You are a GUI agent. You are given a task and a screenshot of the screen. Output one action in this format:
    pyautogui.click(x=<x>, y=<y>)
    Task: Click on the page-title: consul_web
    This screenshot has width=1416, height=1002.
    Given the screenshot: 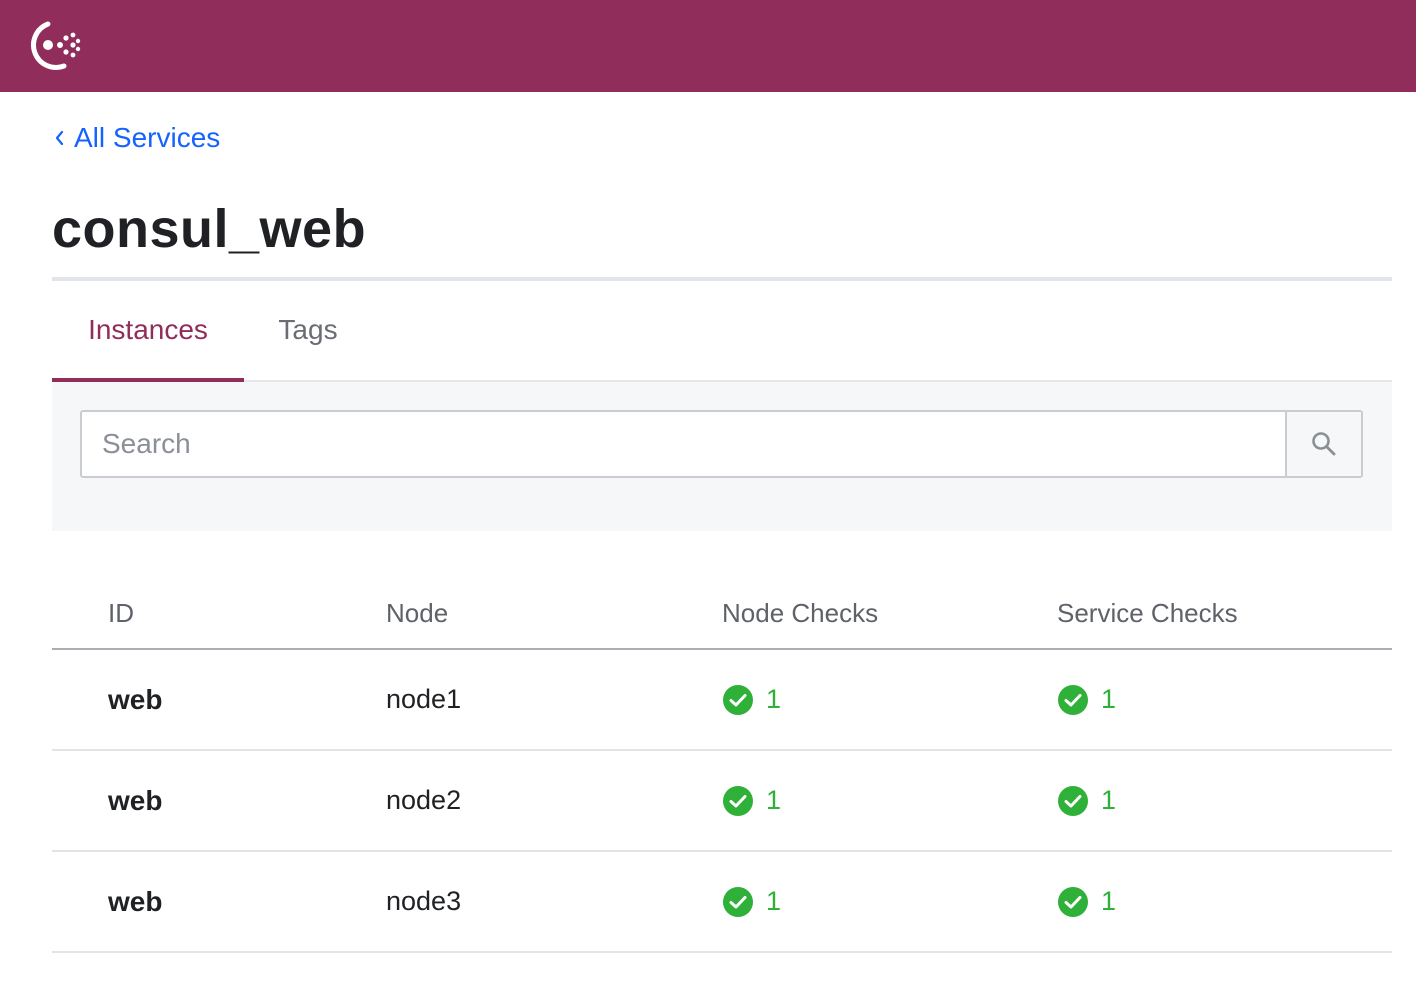 What is the action you would take?
    pyautogui.click(x=209, y=229)
    